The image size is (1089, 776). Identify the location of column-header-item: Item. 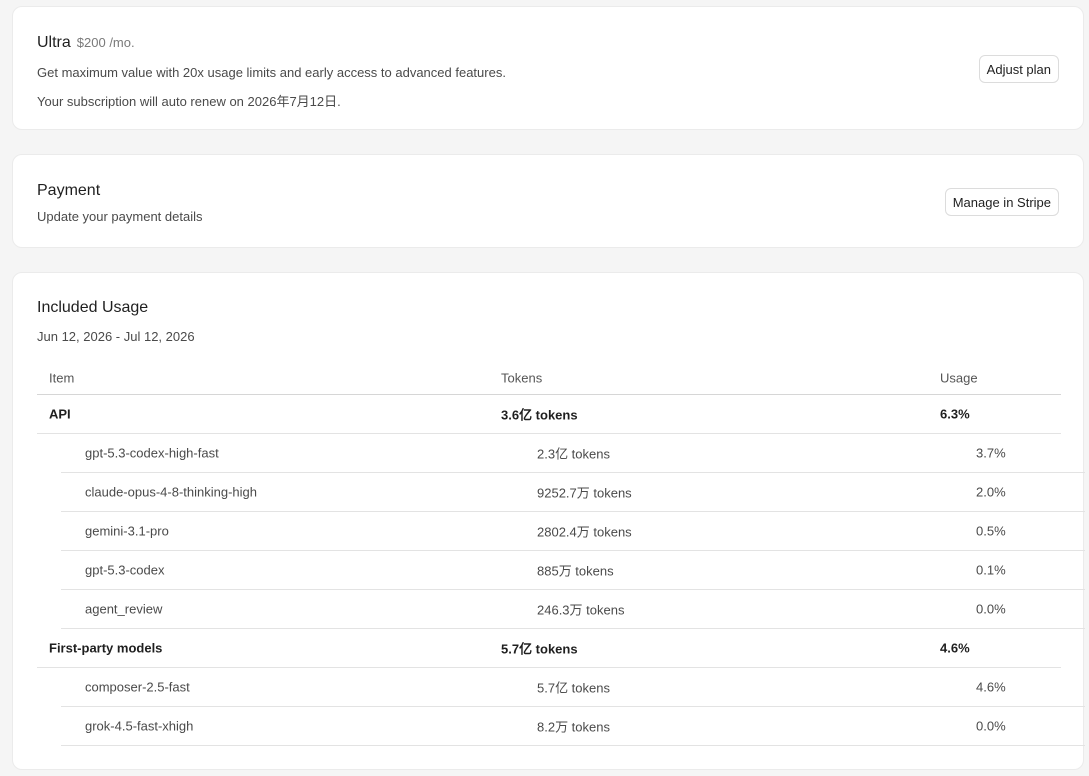
(62, 377).